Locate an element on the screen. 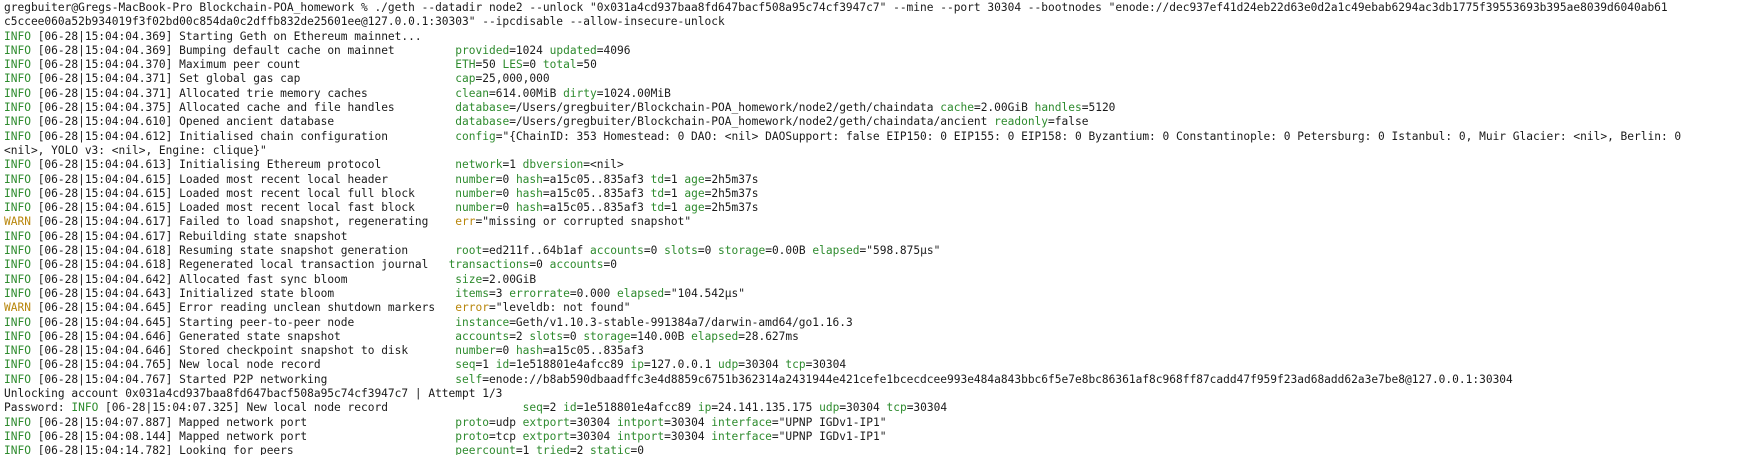 The height and width of the screenshot is (455, 1737). text-segment: =140.00B is located at coordinates (661, 336).